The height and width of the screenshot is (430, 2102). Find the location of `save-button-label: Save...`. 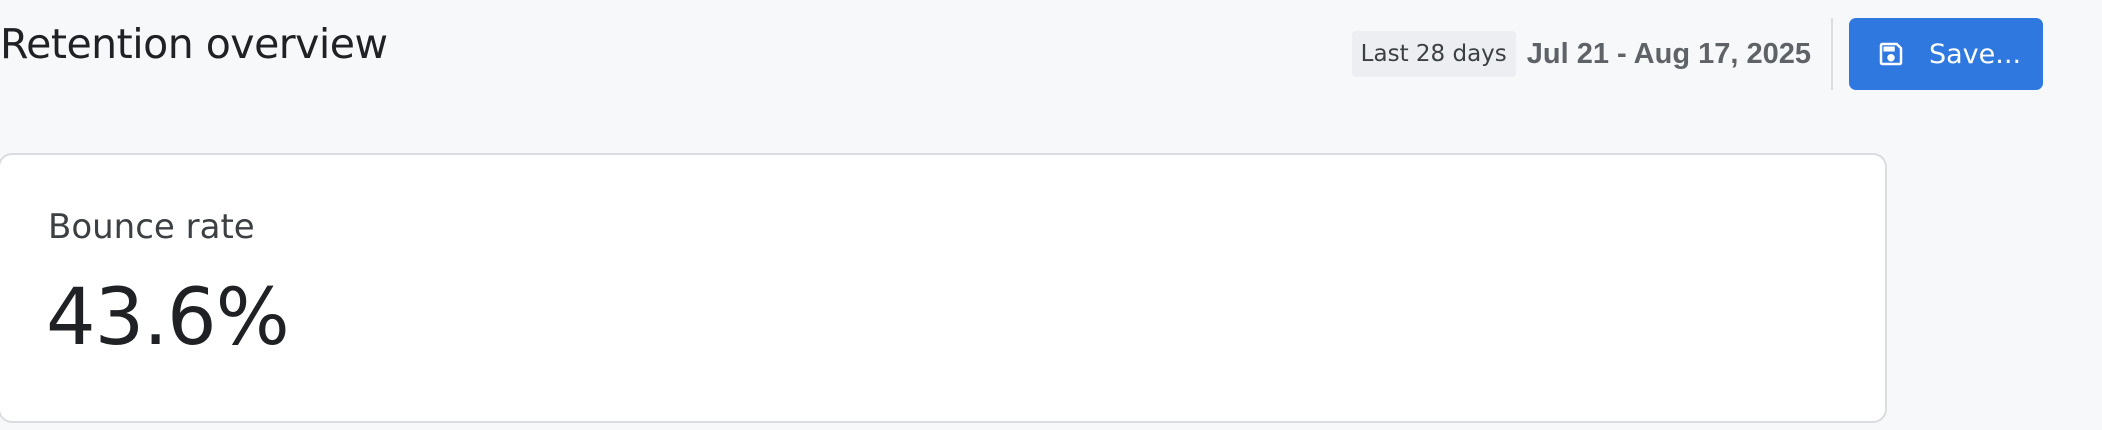

save-button-label: Save... is located at coordinates (1975, 54).